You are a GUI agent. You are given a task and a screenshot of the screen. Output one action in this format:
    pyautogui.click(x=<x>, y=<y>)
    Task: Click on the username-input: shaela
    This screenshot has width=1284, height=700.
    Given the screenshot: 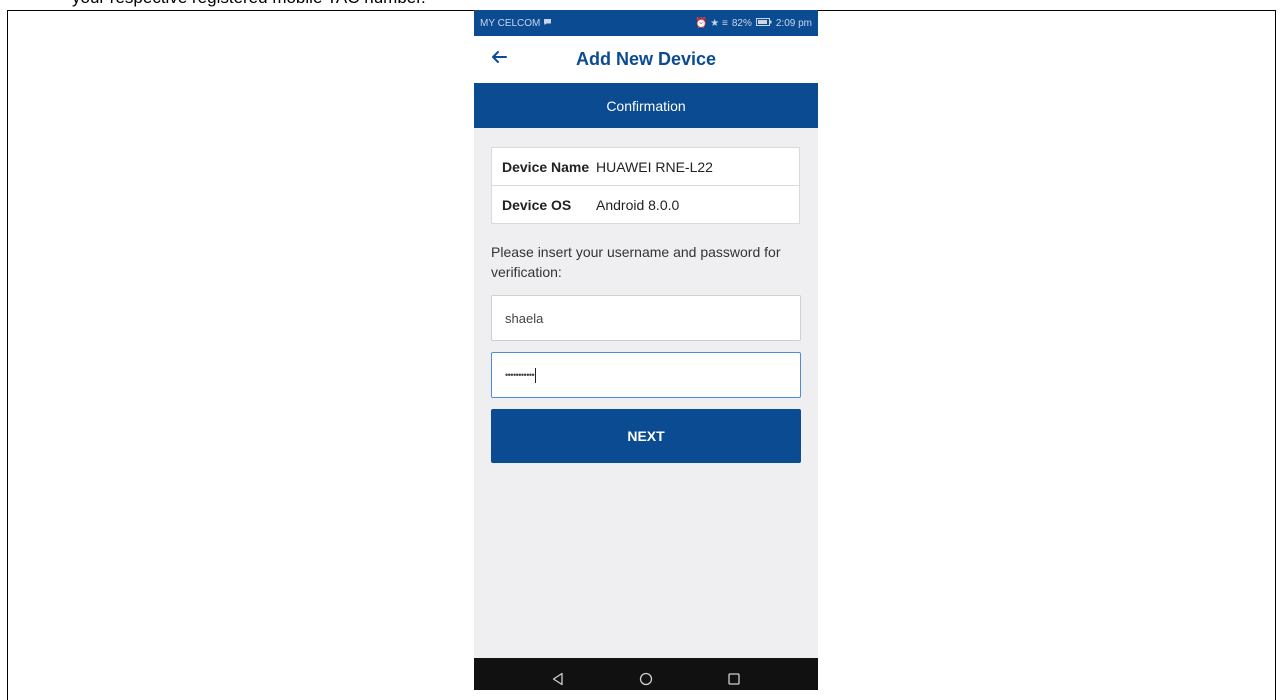 What is the action you would take?
    pyautogui.click(x=646, y=318)
    